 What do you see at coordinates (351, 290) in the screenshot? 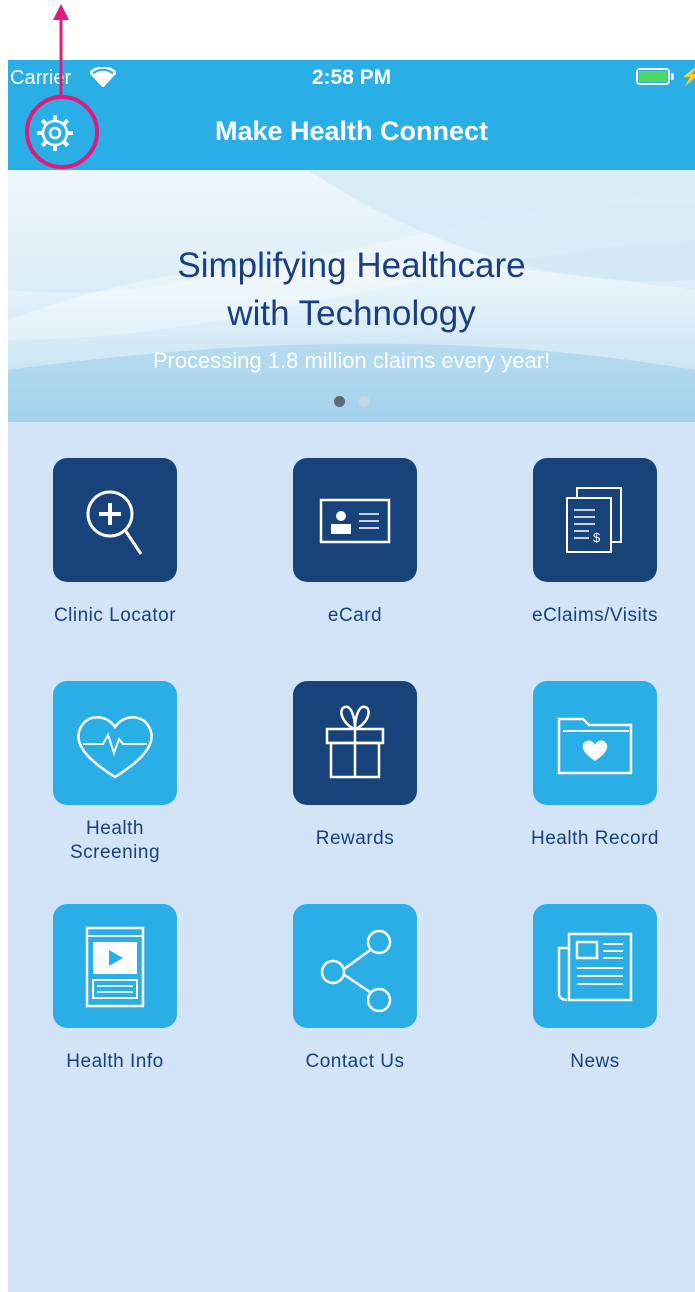
I see `banner-headline: Simplifying Healthcare with Technology` at bounding box center [351, 290].